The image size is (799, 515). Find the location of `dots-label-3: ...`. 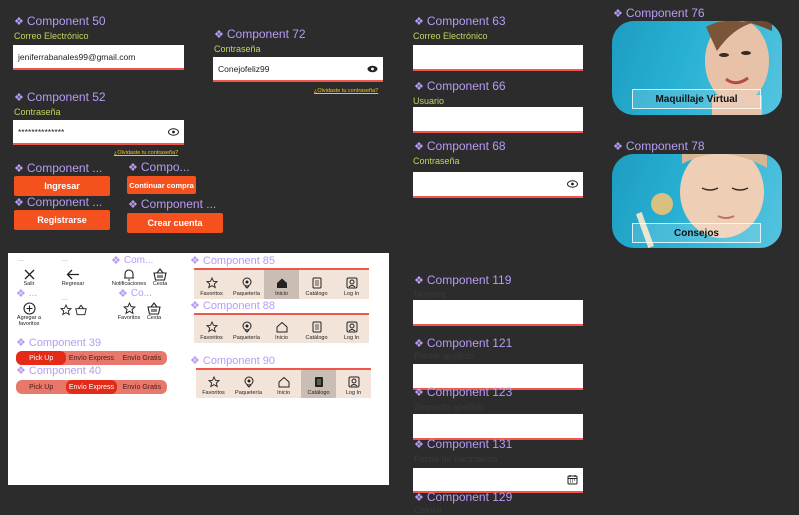

dots-label-3: ... is located at coordinates (65, 298).